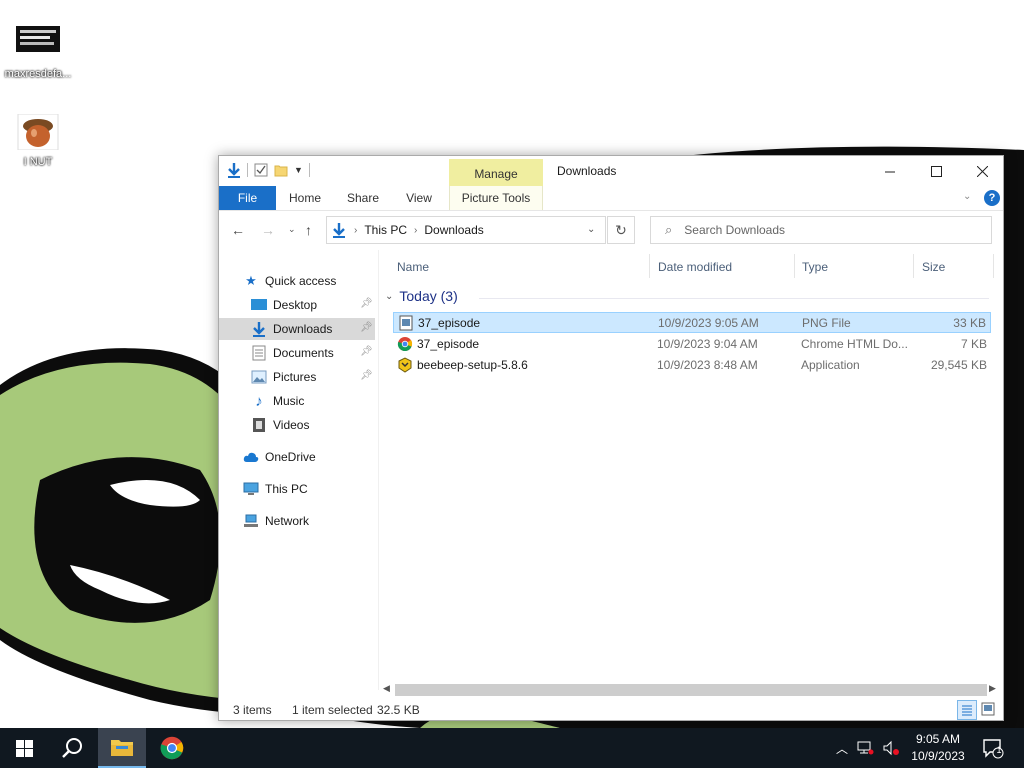 The height and width of the screenshot is (768, 1024). Describe the element at coordinates (865, 748) in the screenshot. I see `network-status-icon` at that location.